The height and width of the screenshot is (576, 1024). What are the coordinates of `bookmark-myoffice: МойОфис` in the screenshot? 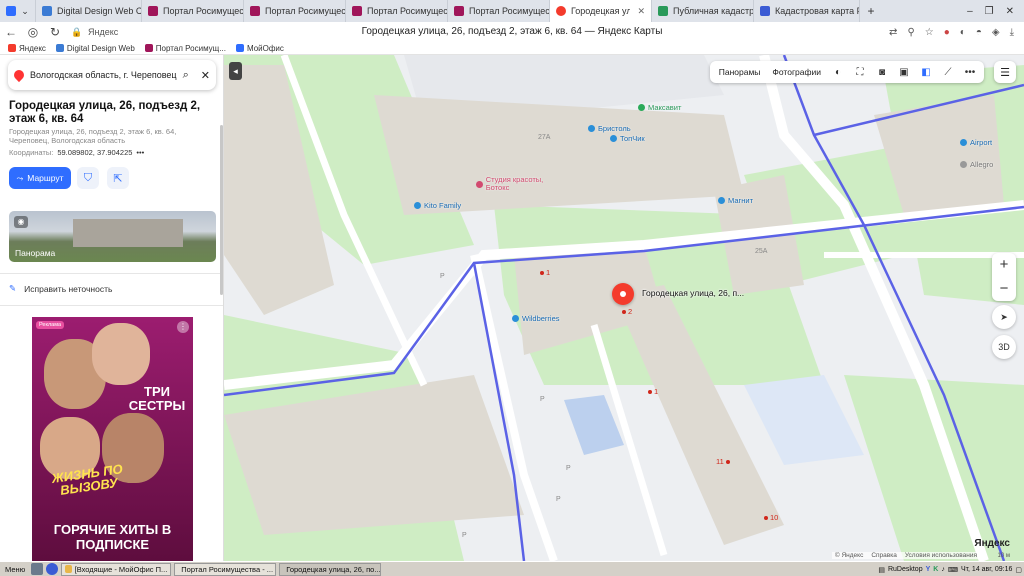 It's located at (259, 48).